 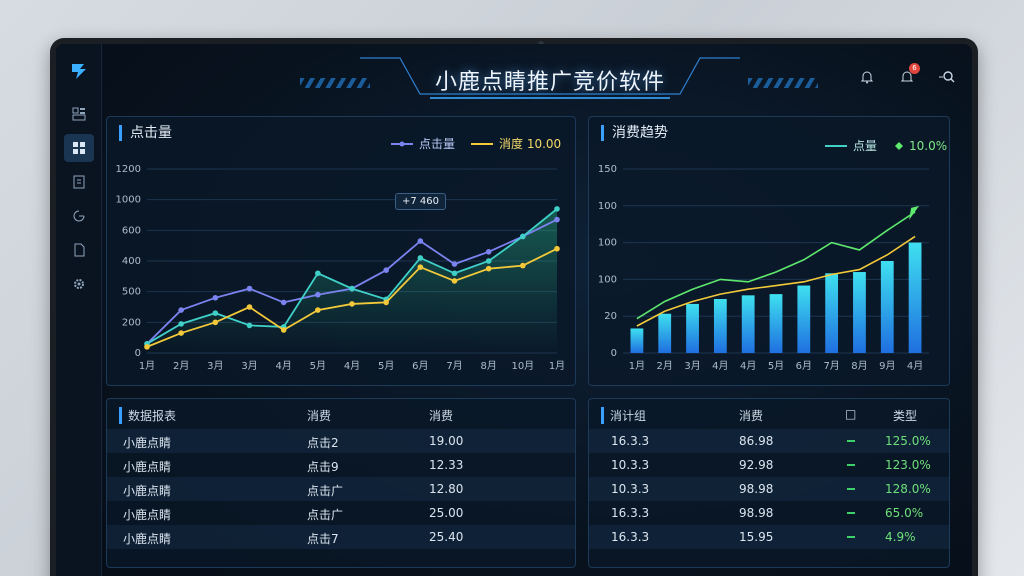 What do you see at coordinates (850, 414) in the screenshot?
I see `header-checkbox: □` at bounding box center [850, 414].